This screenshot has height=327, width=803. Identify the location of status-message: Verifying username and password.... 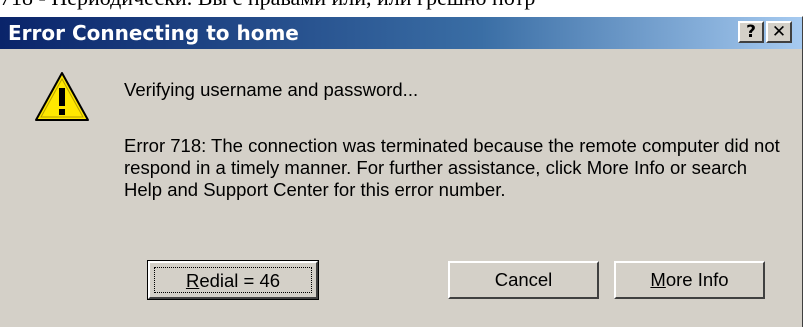
(271, 89).